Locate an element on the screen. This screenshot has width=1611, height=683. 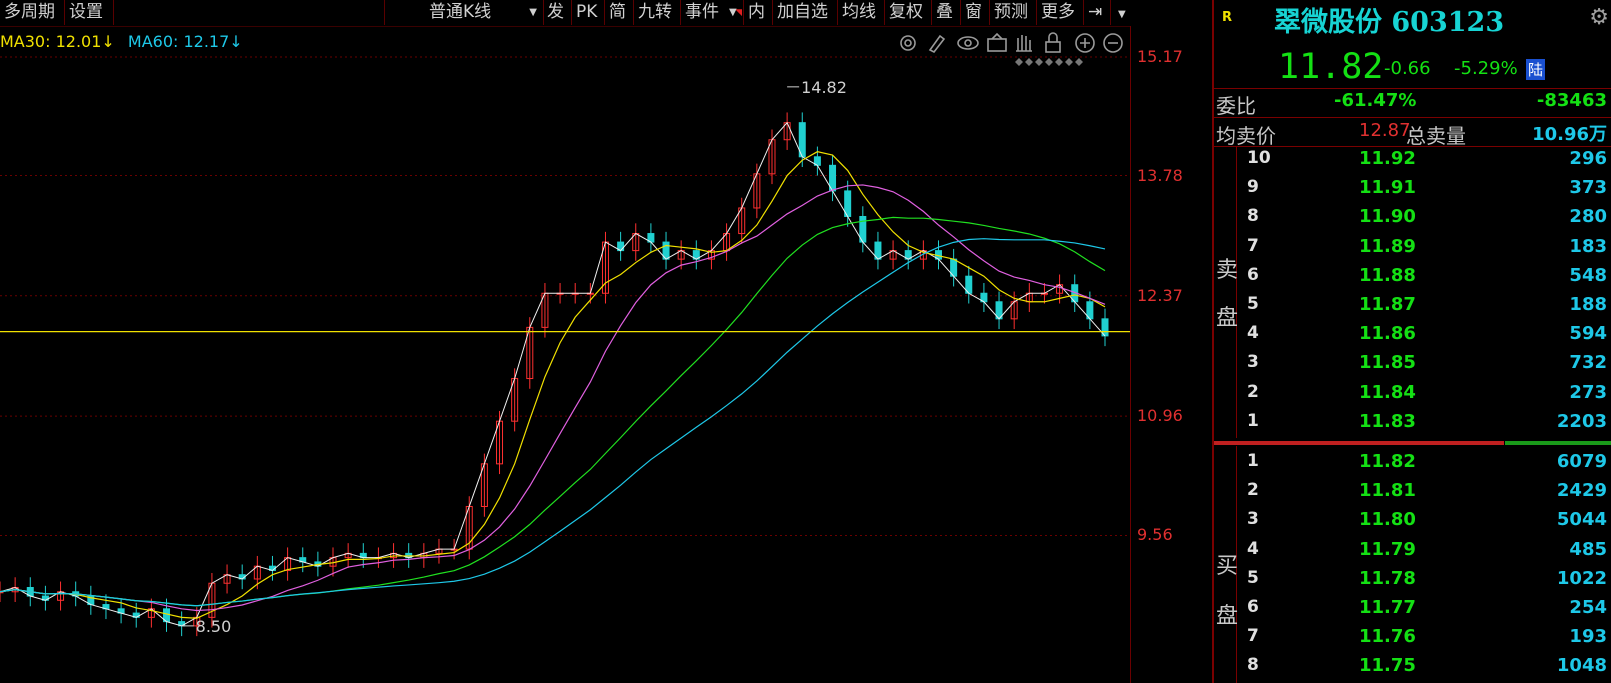
sell-row: 9 11.91 373 is located at coordinates (1412, 191).